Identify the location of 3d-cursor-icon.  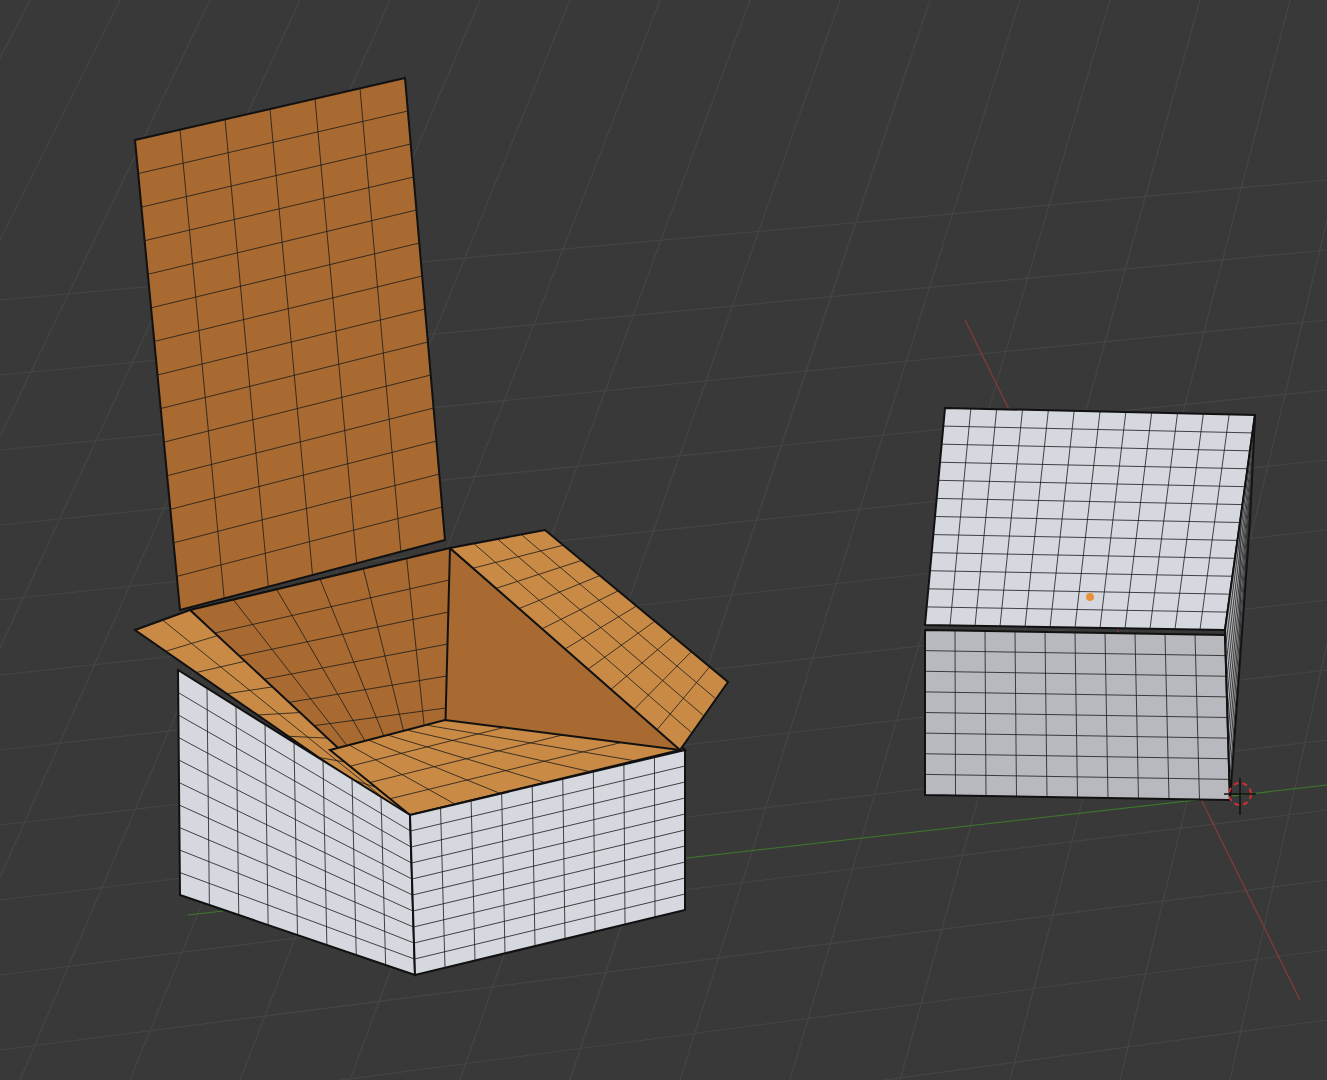
(1240, 796).